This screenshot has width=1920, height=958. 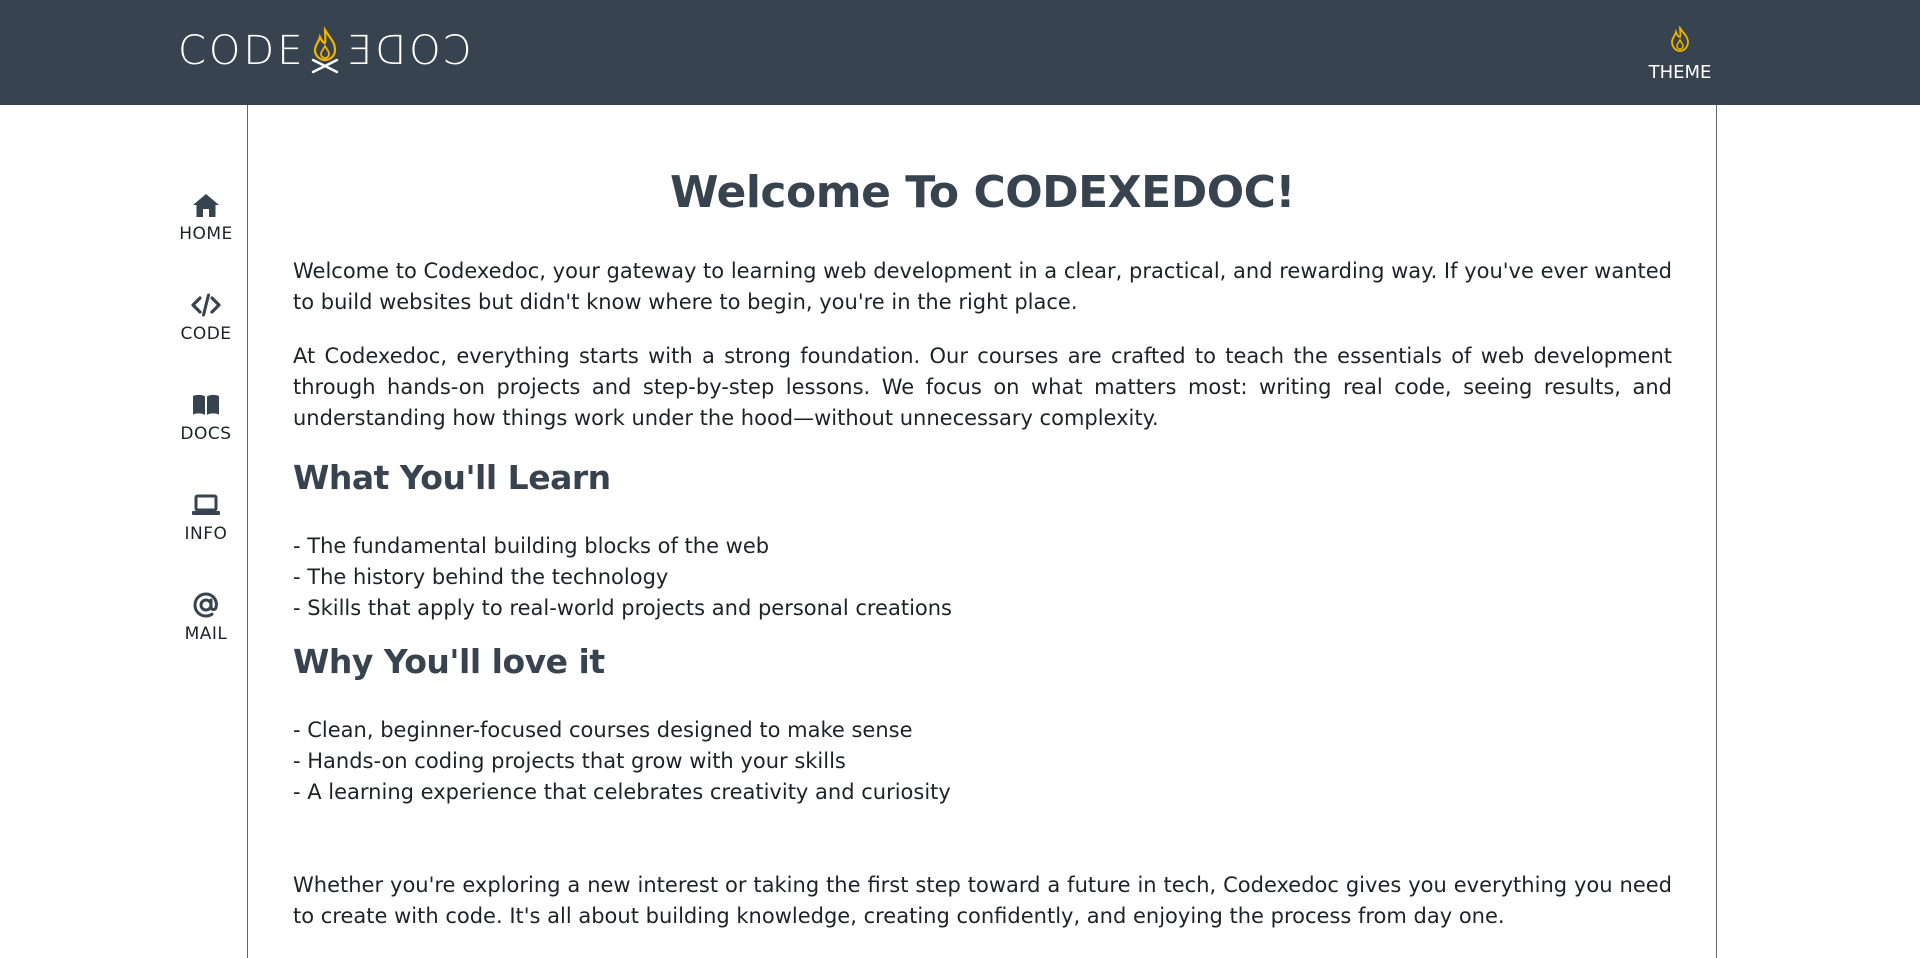 I want to click on theme-toggle: THEME, so click(x=1680, y=54).